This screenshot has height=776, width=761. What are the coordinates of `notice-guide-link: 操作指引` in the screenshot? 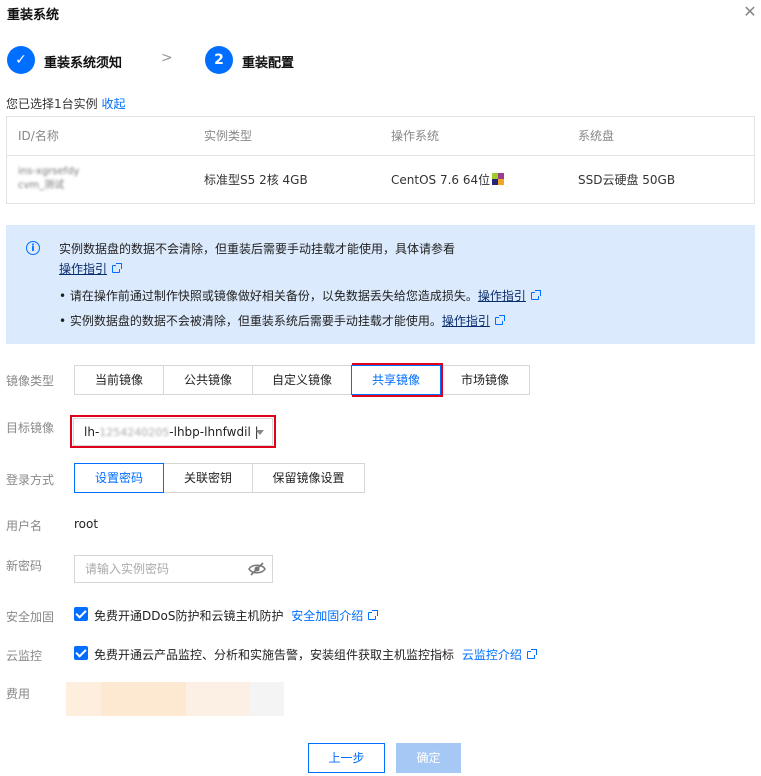 It's located at (83, 269).